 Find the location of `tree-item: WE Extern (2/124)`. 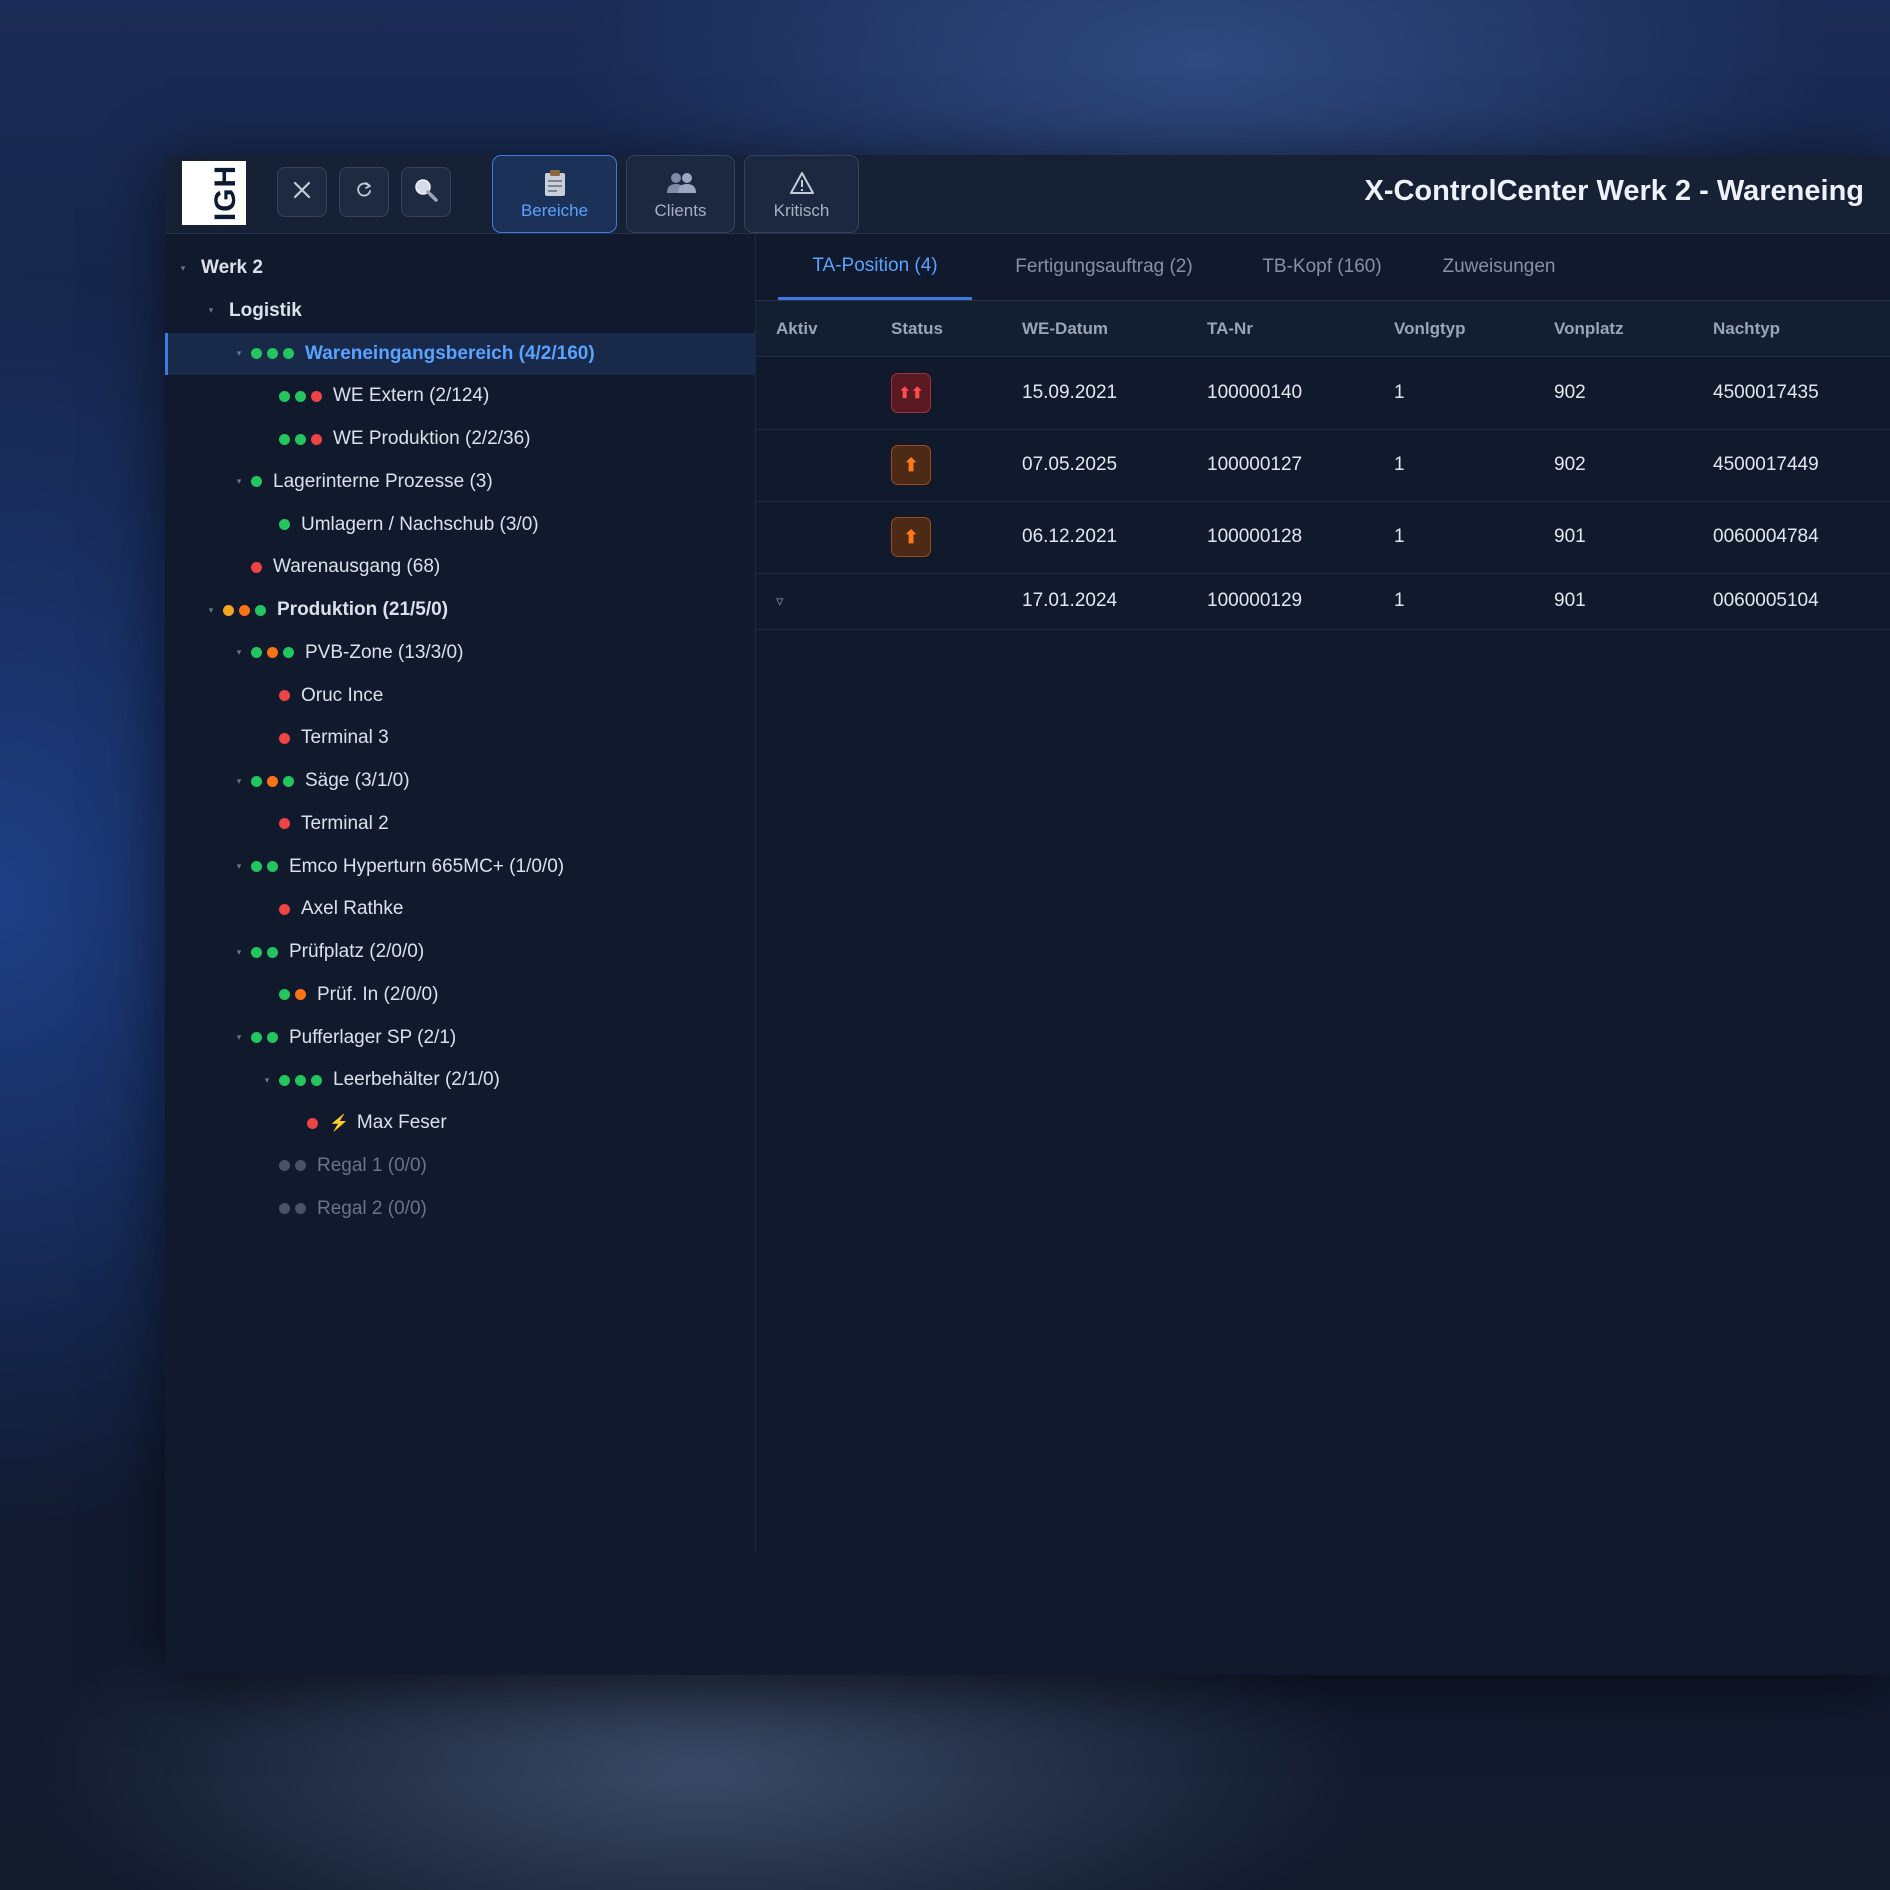

tree-item: WE Extern (2/124) is located at coordinates (460, 396).